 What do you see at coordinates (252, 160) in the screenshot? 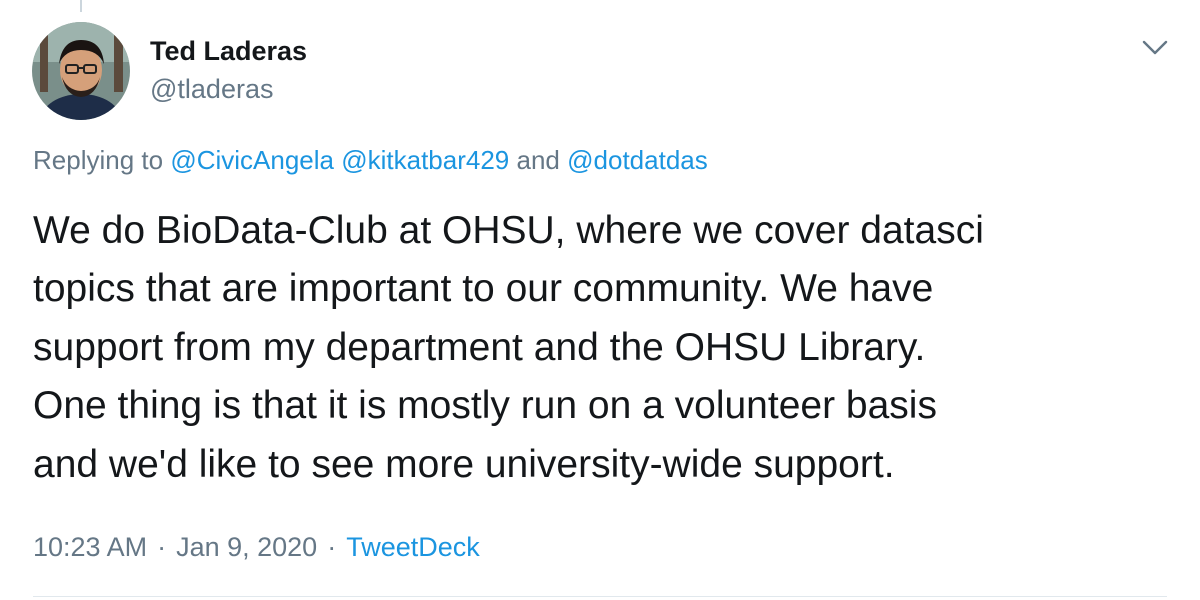
I see `mention-link-civicangela: @CivicAngela` at bounding box center [252, 160].